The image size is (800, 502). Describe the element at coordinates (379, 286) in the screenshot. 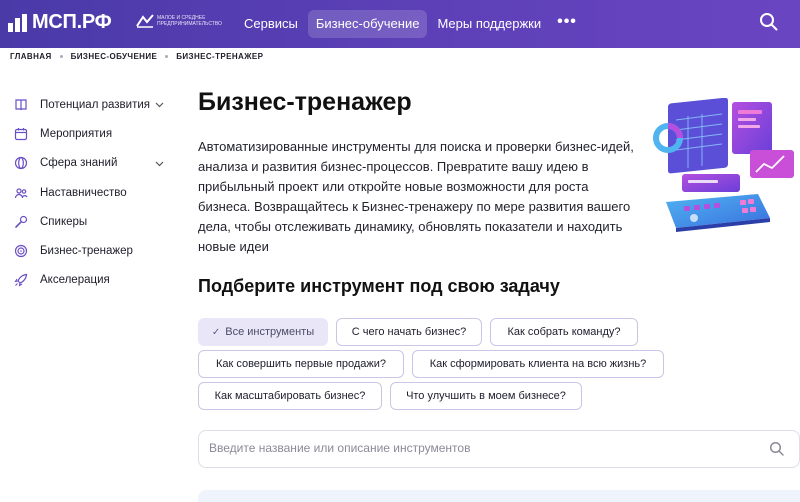

I see `section-title: Подберите инструмент под свою задачу` at that location.